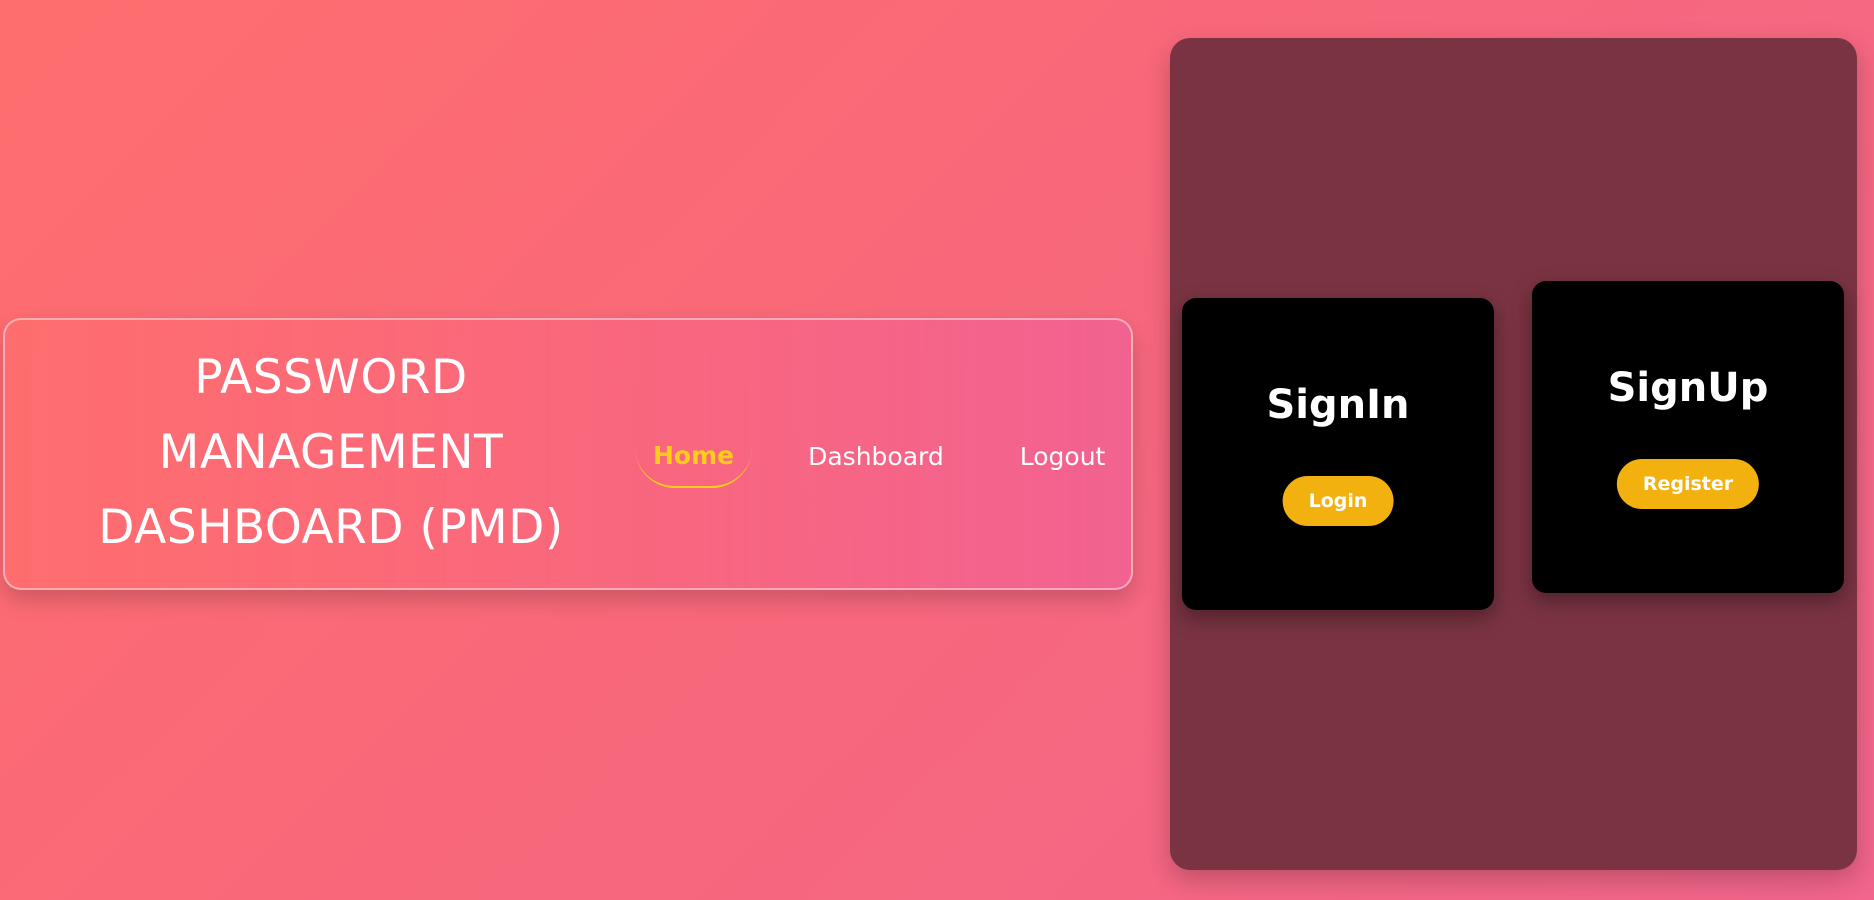 The image size is (1874, 900). I want to click on brand-line-2: MANAGEMENT, so click(331, 452).